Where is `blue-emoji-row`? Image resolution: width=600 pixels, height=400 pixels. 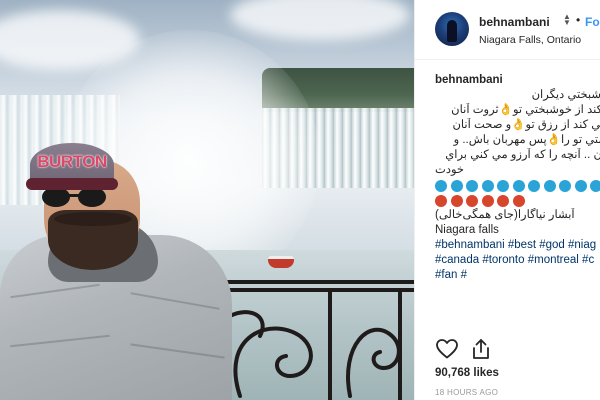
blue-emoji-row is located at coordinates (517, 185).